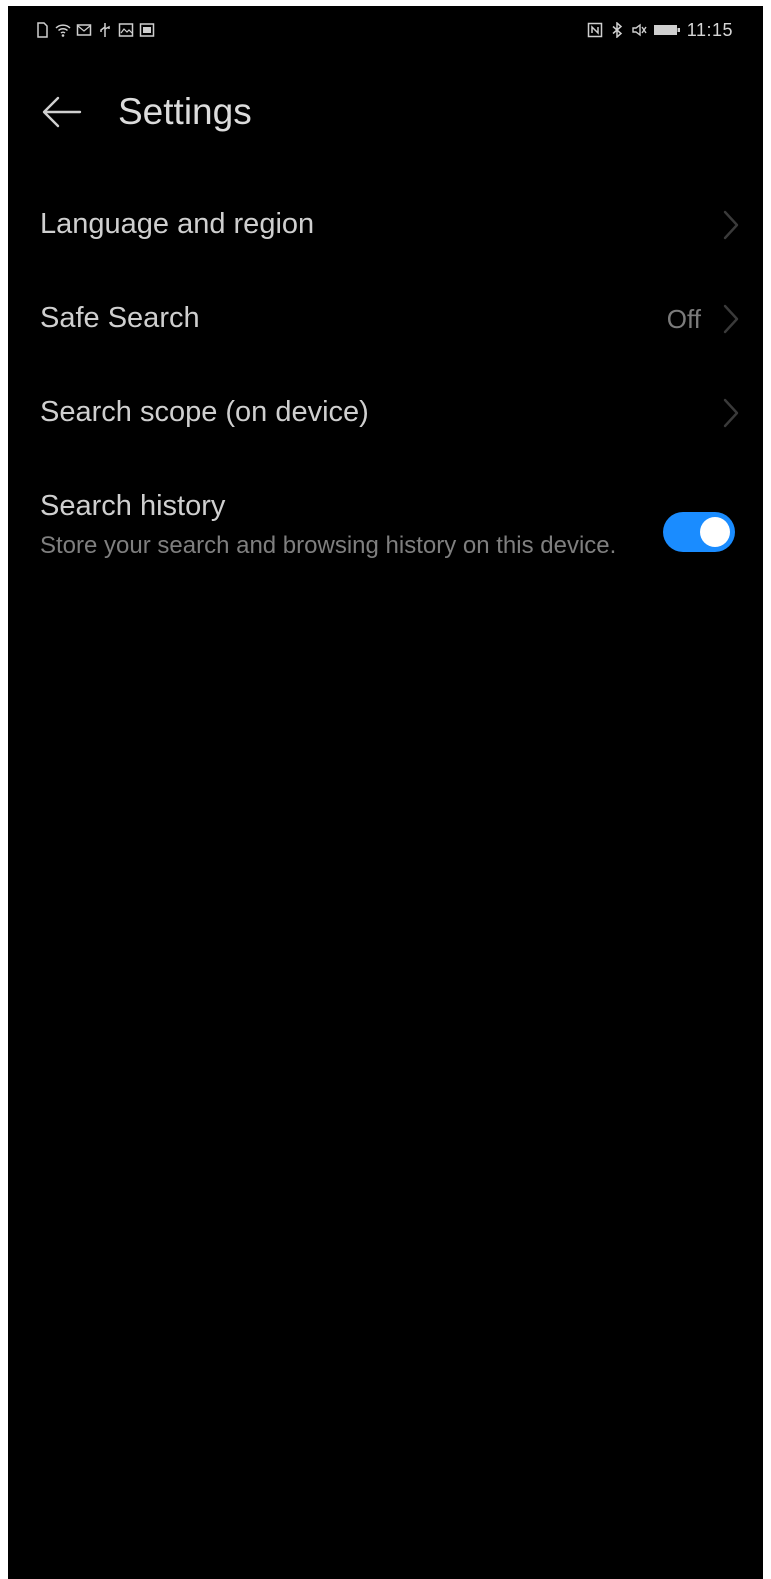 This screenshot has height=1579, width=771. I want to click on gallery-icon, so click(126, 30).